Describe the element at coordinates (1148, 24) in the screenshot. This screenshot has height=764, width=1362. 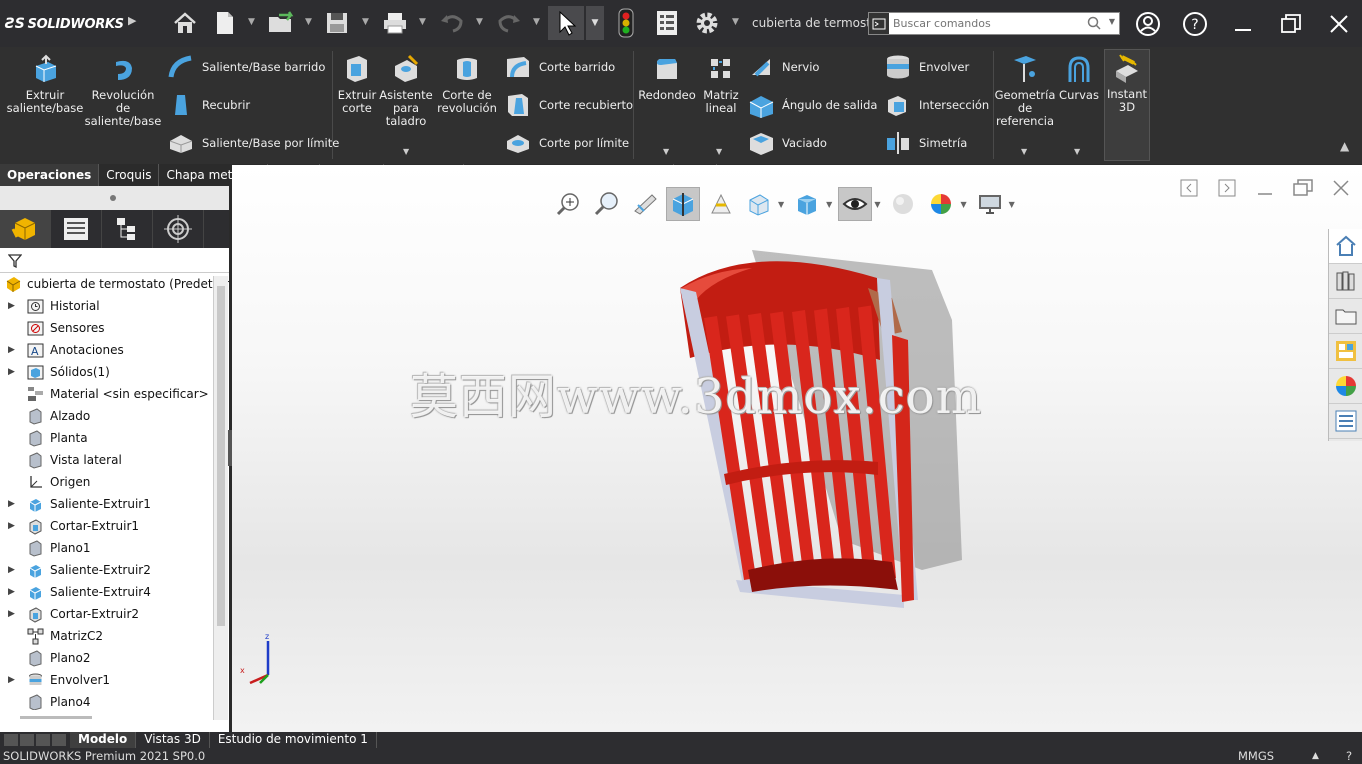
I see `user-account-icon` at that location.